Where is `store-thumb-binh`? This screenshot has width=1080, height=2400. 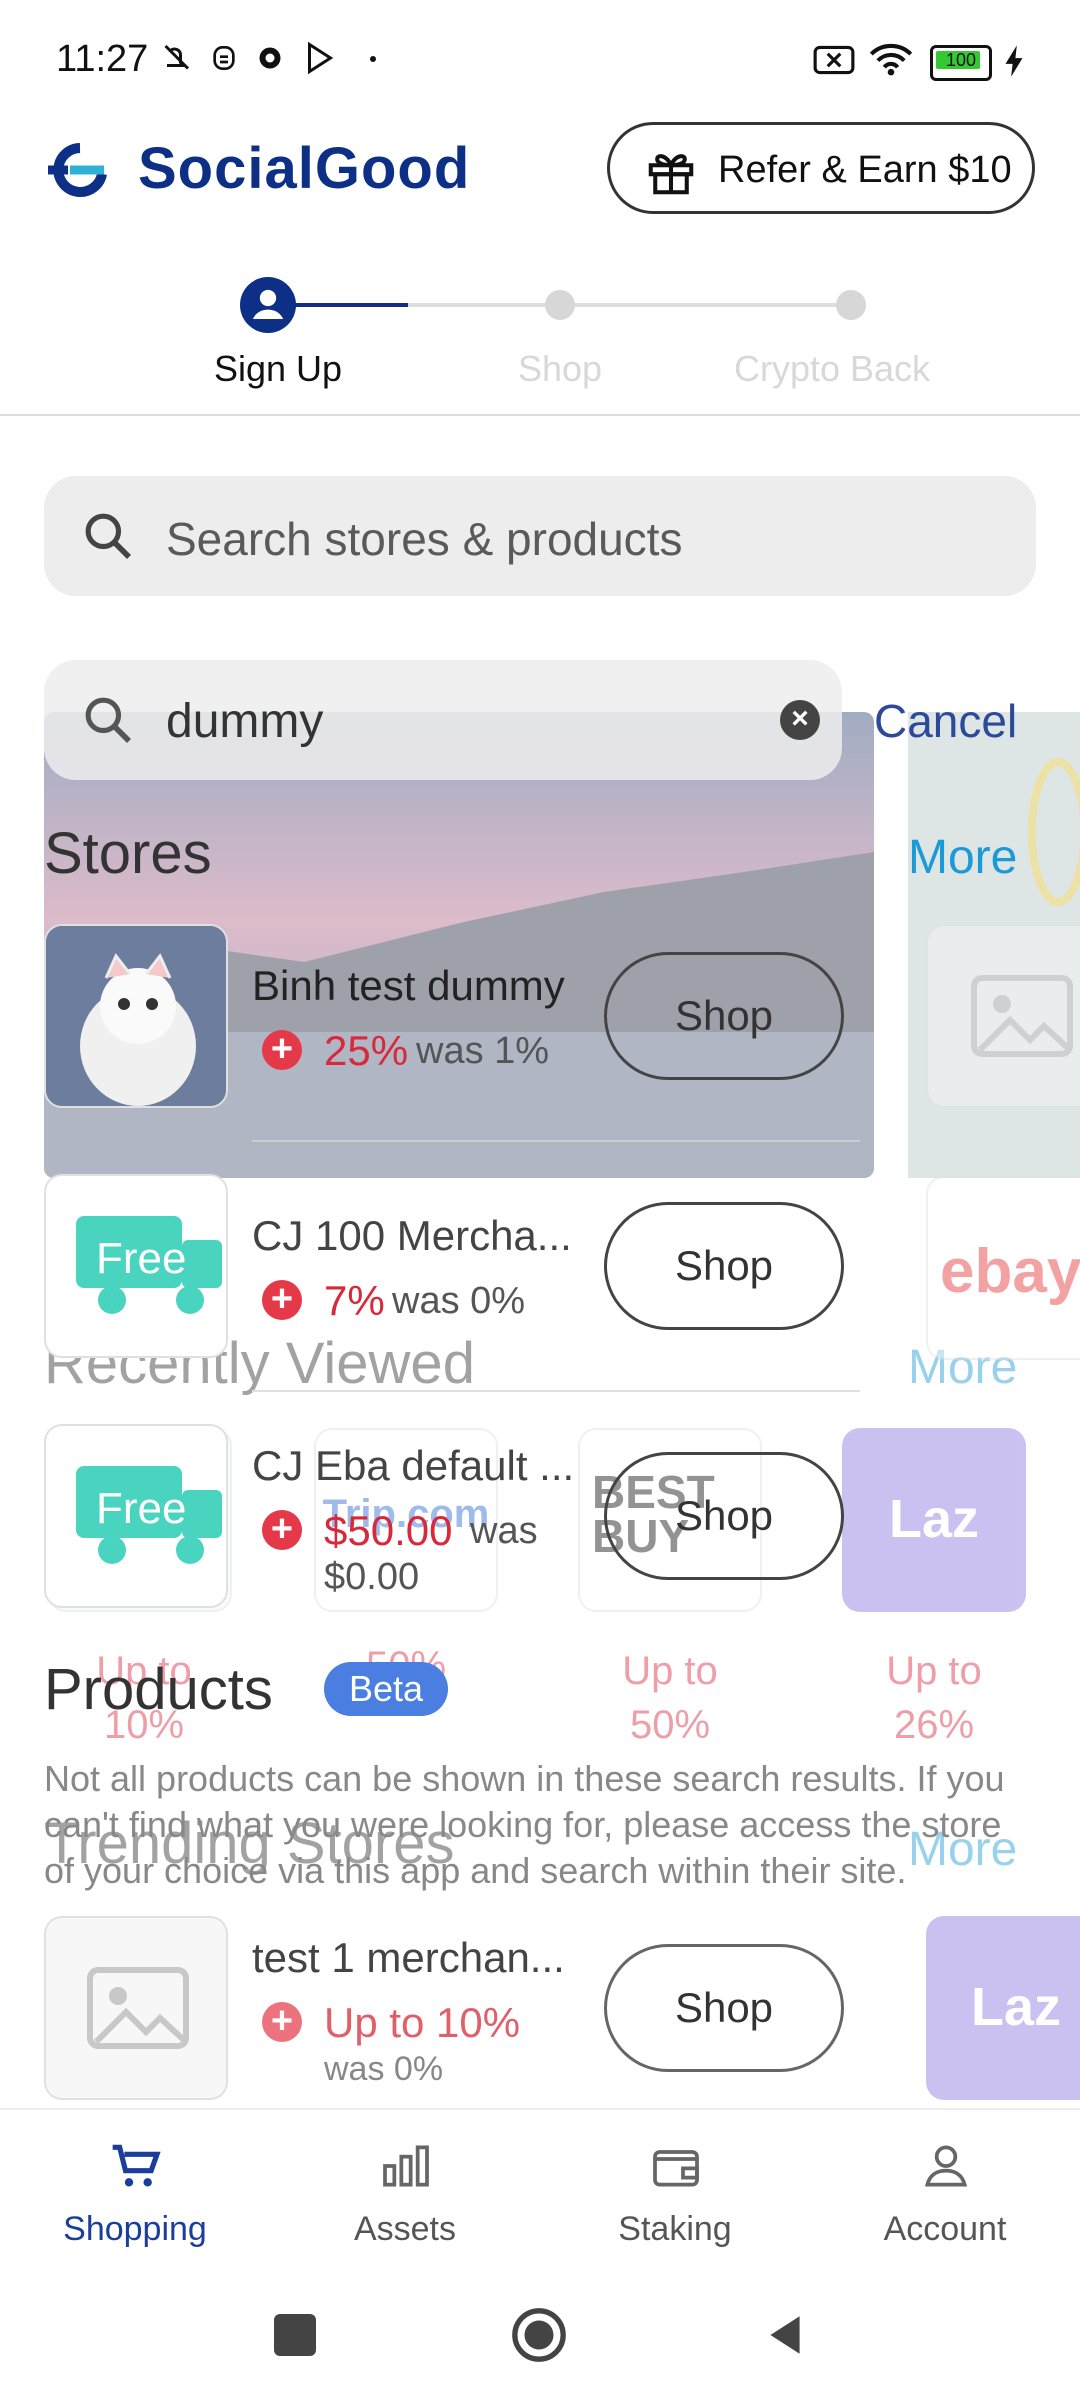 store-thumb-binh is located at coordinates (136, 1016).